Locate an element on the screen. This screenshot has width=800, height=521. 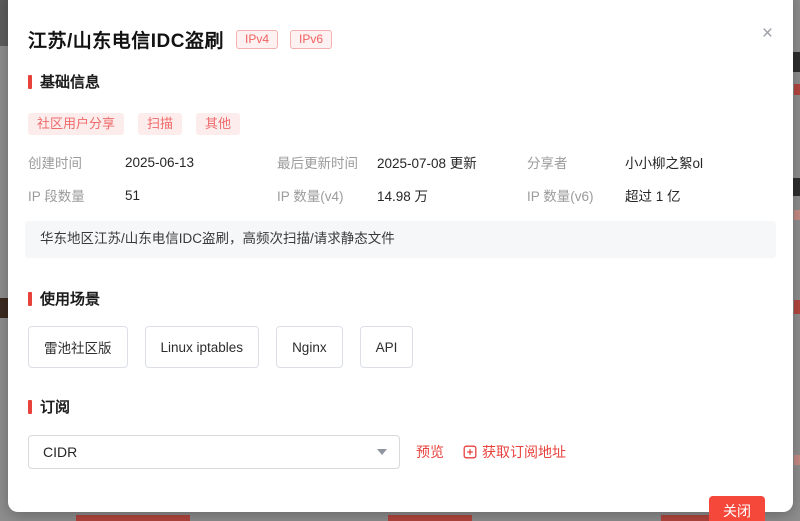
get-subscription-url-link: 获取订阅地址 is located at coordinates (514, 452).